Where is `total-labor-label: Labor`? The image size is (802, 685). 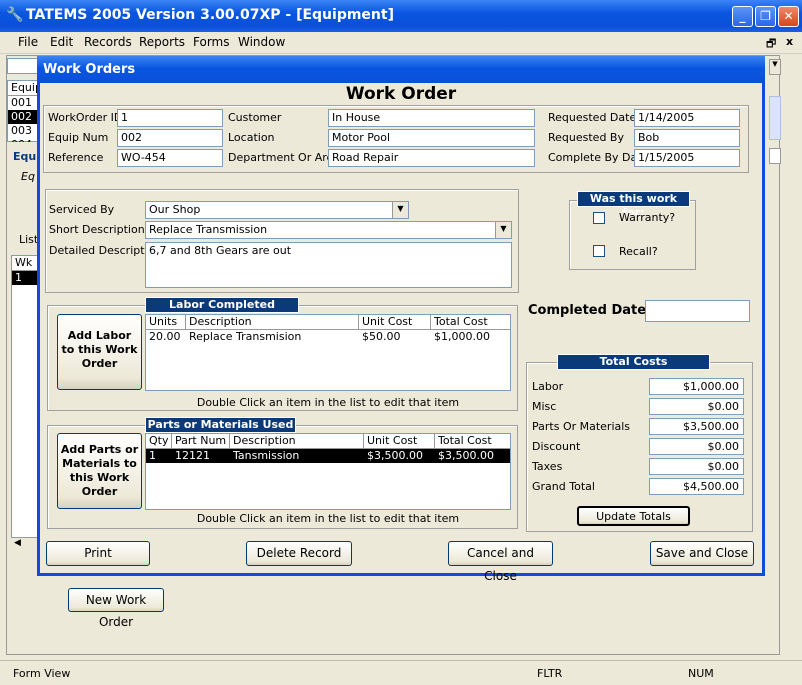 total-labor-label: Labor is located at coordinates (548, 386).